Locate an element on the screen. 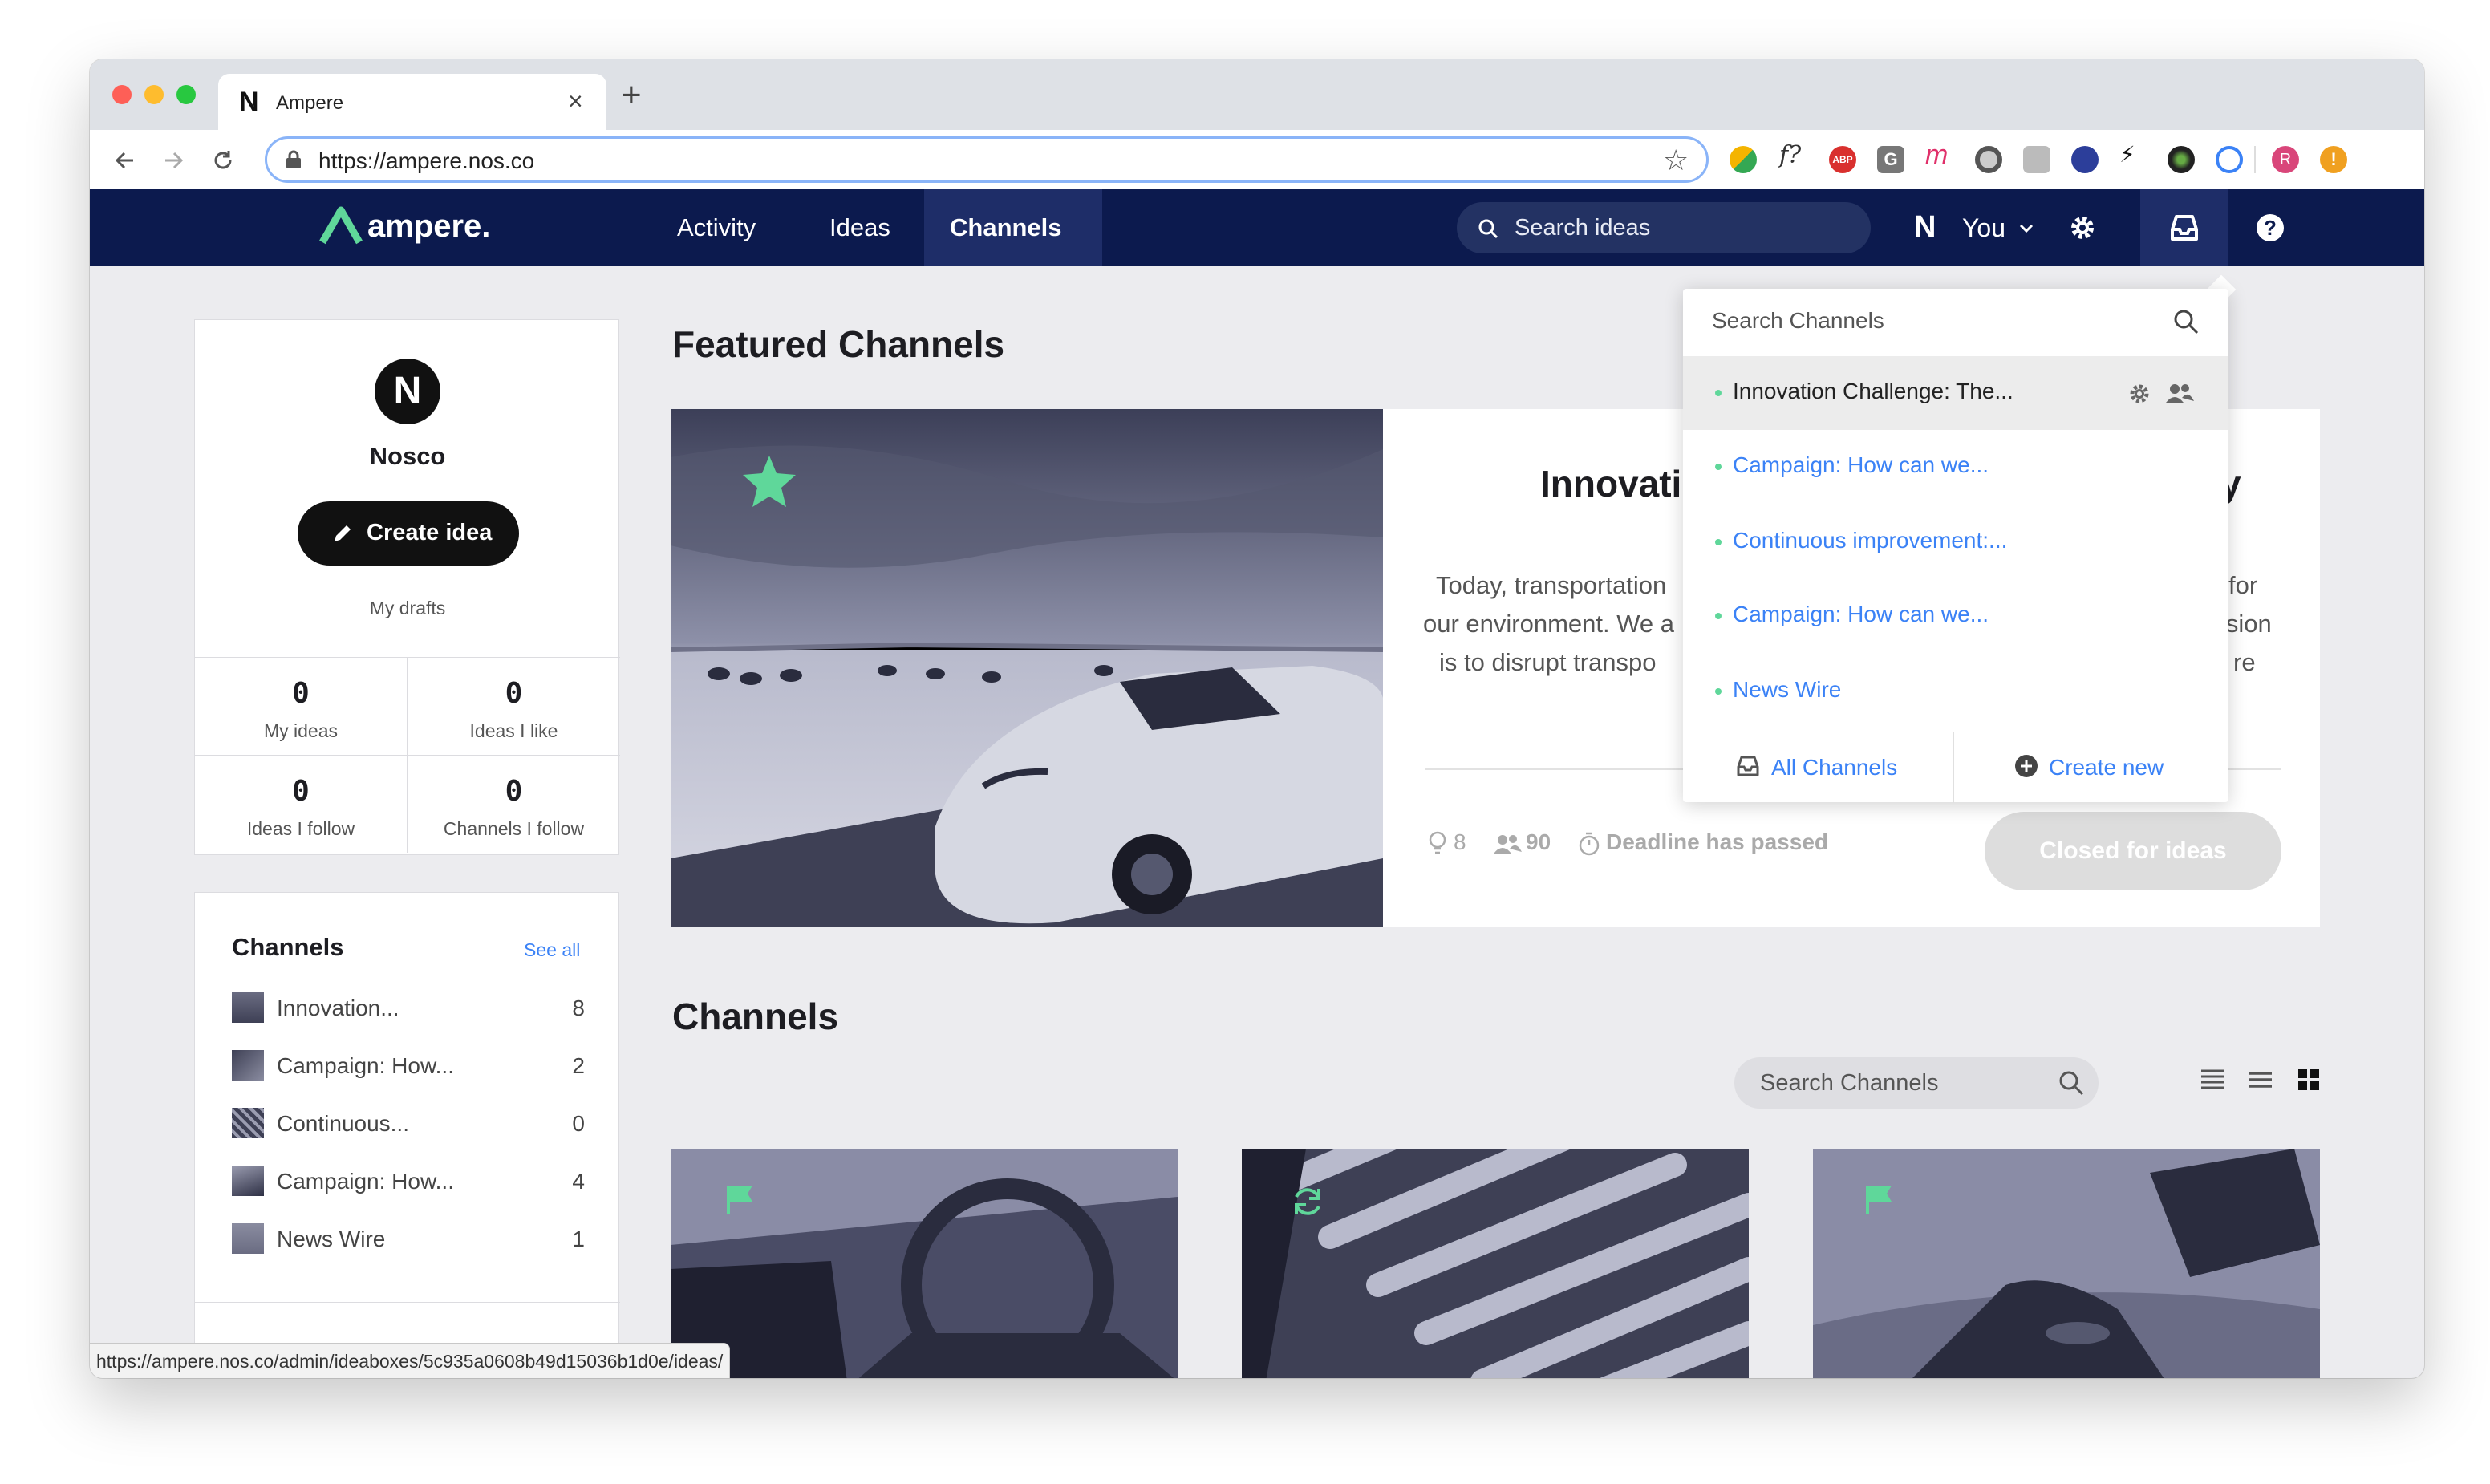  bookmark-star-icon: ☆ is located at coordinates (1676, 161).